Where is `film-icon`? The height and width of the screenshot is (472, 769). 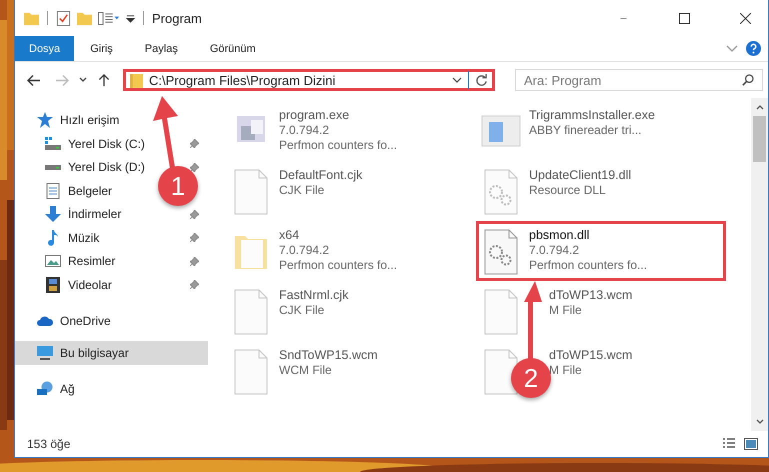
film-icon is located at coordinates (53, 284).